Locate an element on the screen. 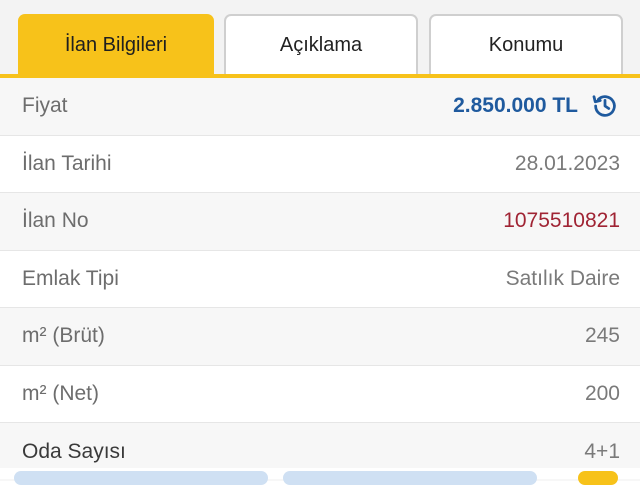 Image resolution: width=640 pixels, height=485 pixels. detail-row-price: Fiyat 2.850.000 TL is located at coordinates (320, 107).